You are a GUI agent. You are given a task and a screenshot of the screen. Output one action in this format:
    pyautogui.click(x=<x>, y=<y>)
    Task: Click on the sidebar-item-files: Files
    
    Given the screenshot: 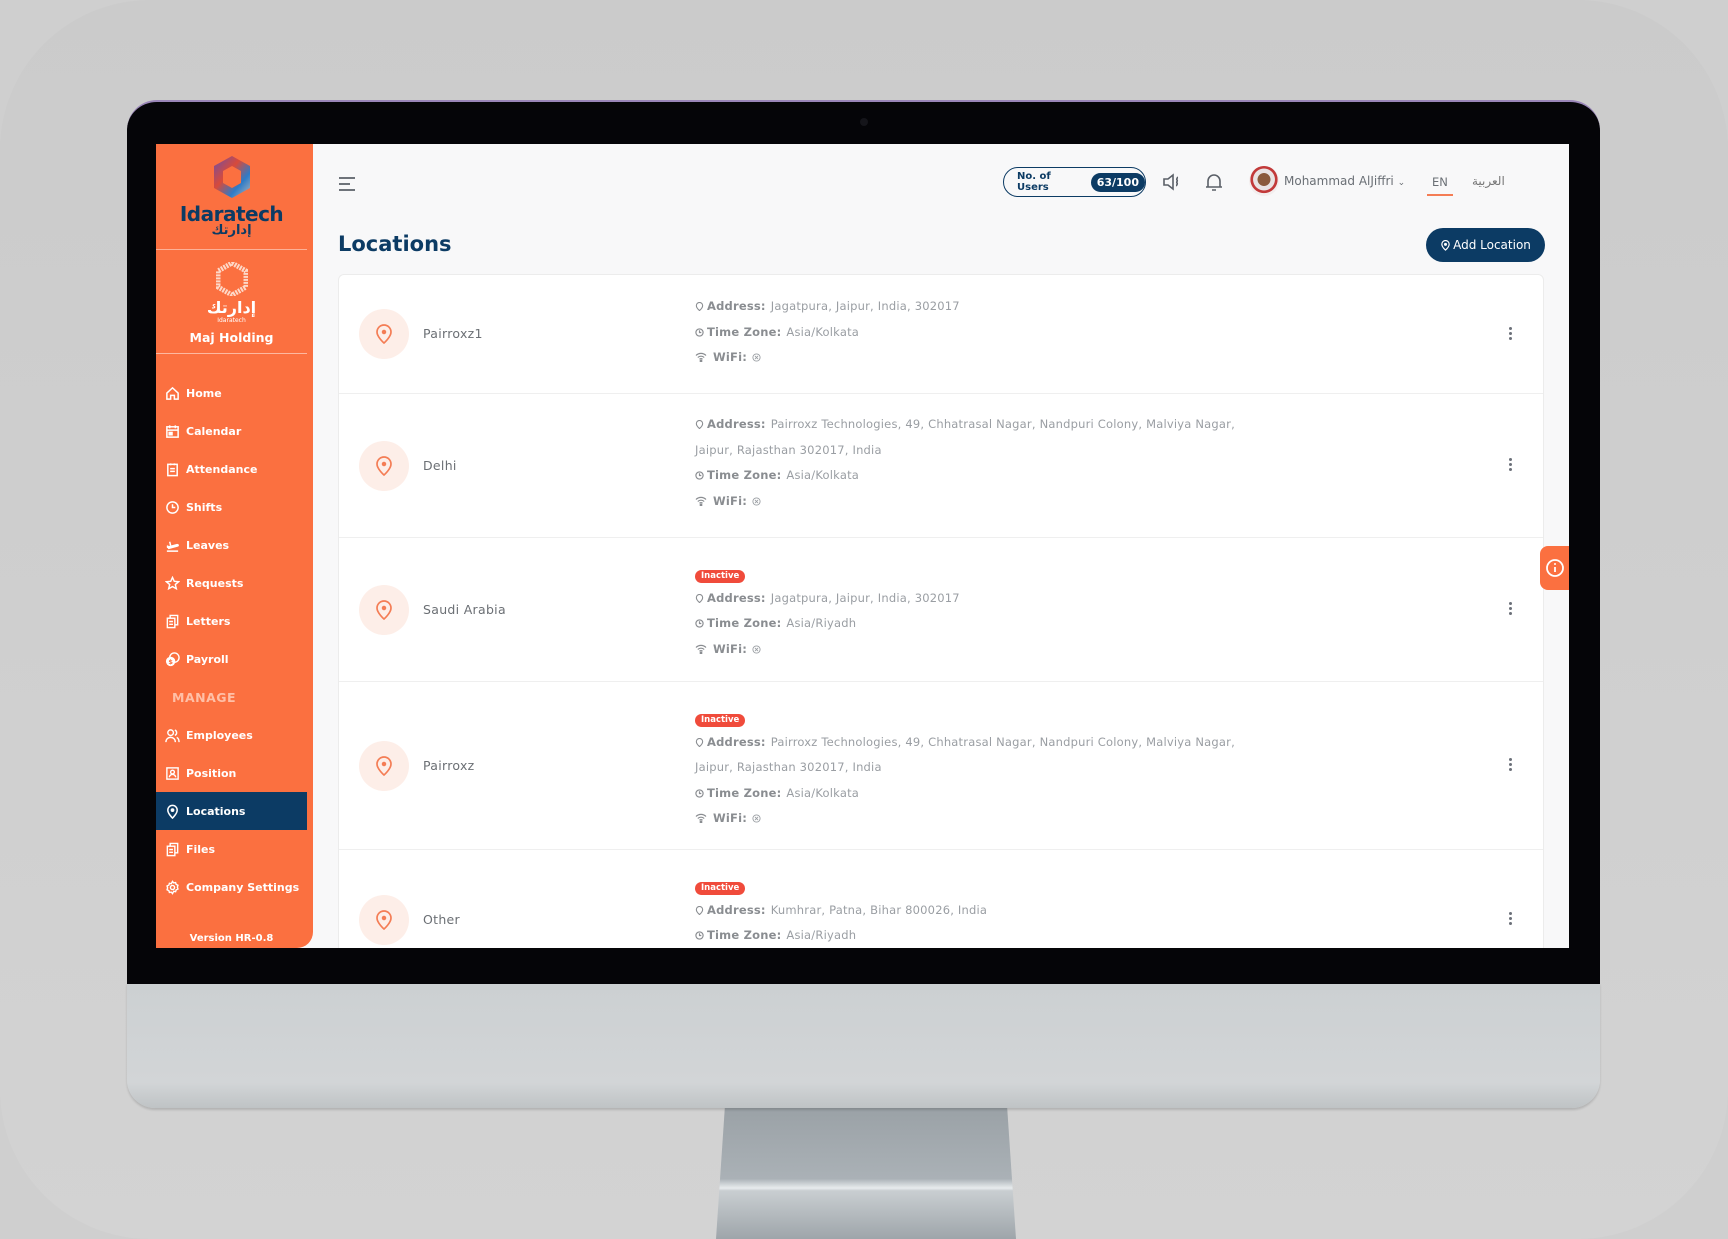 What is the action you would take?
    pyautogui.click(x=231, y=849)
    